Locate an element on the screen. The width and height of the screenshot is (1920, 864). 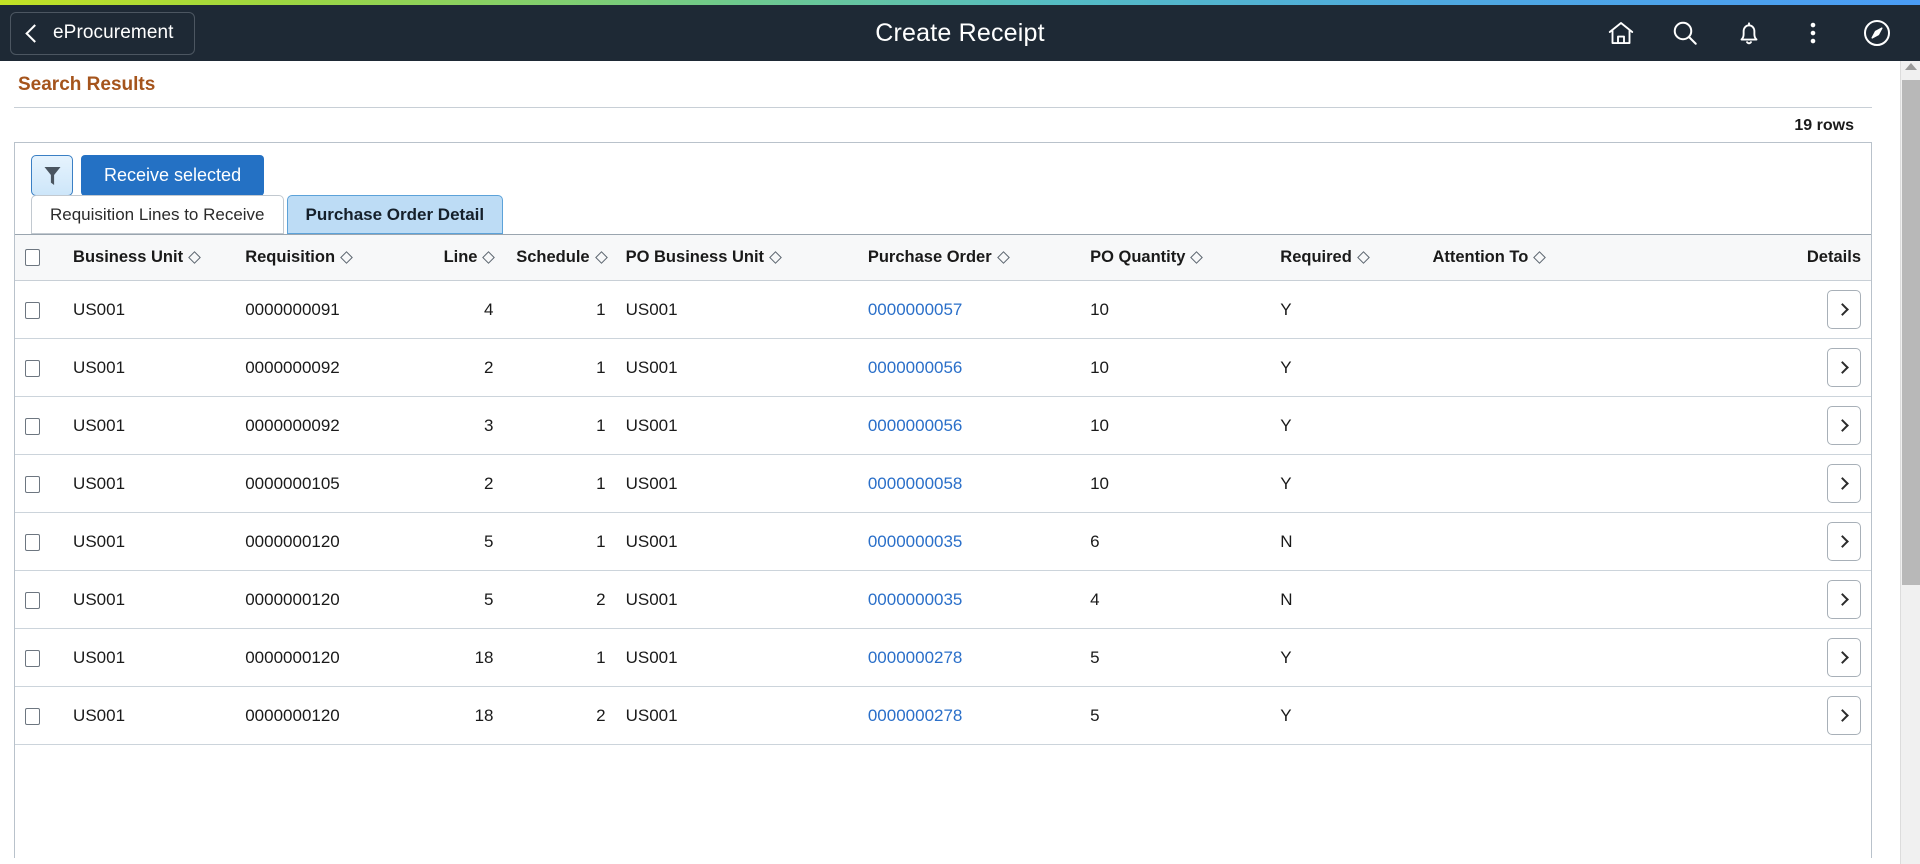
page-scrollbar is located at coordinates (1910, 462).